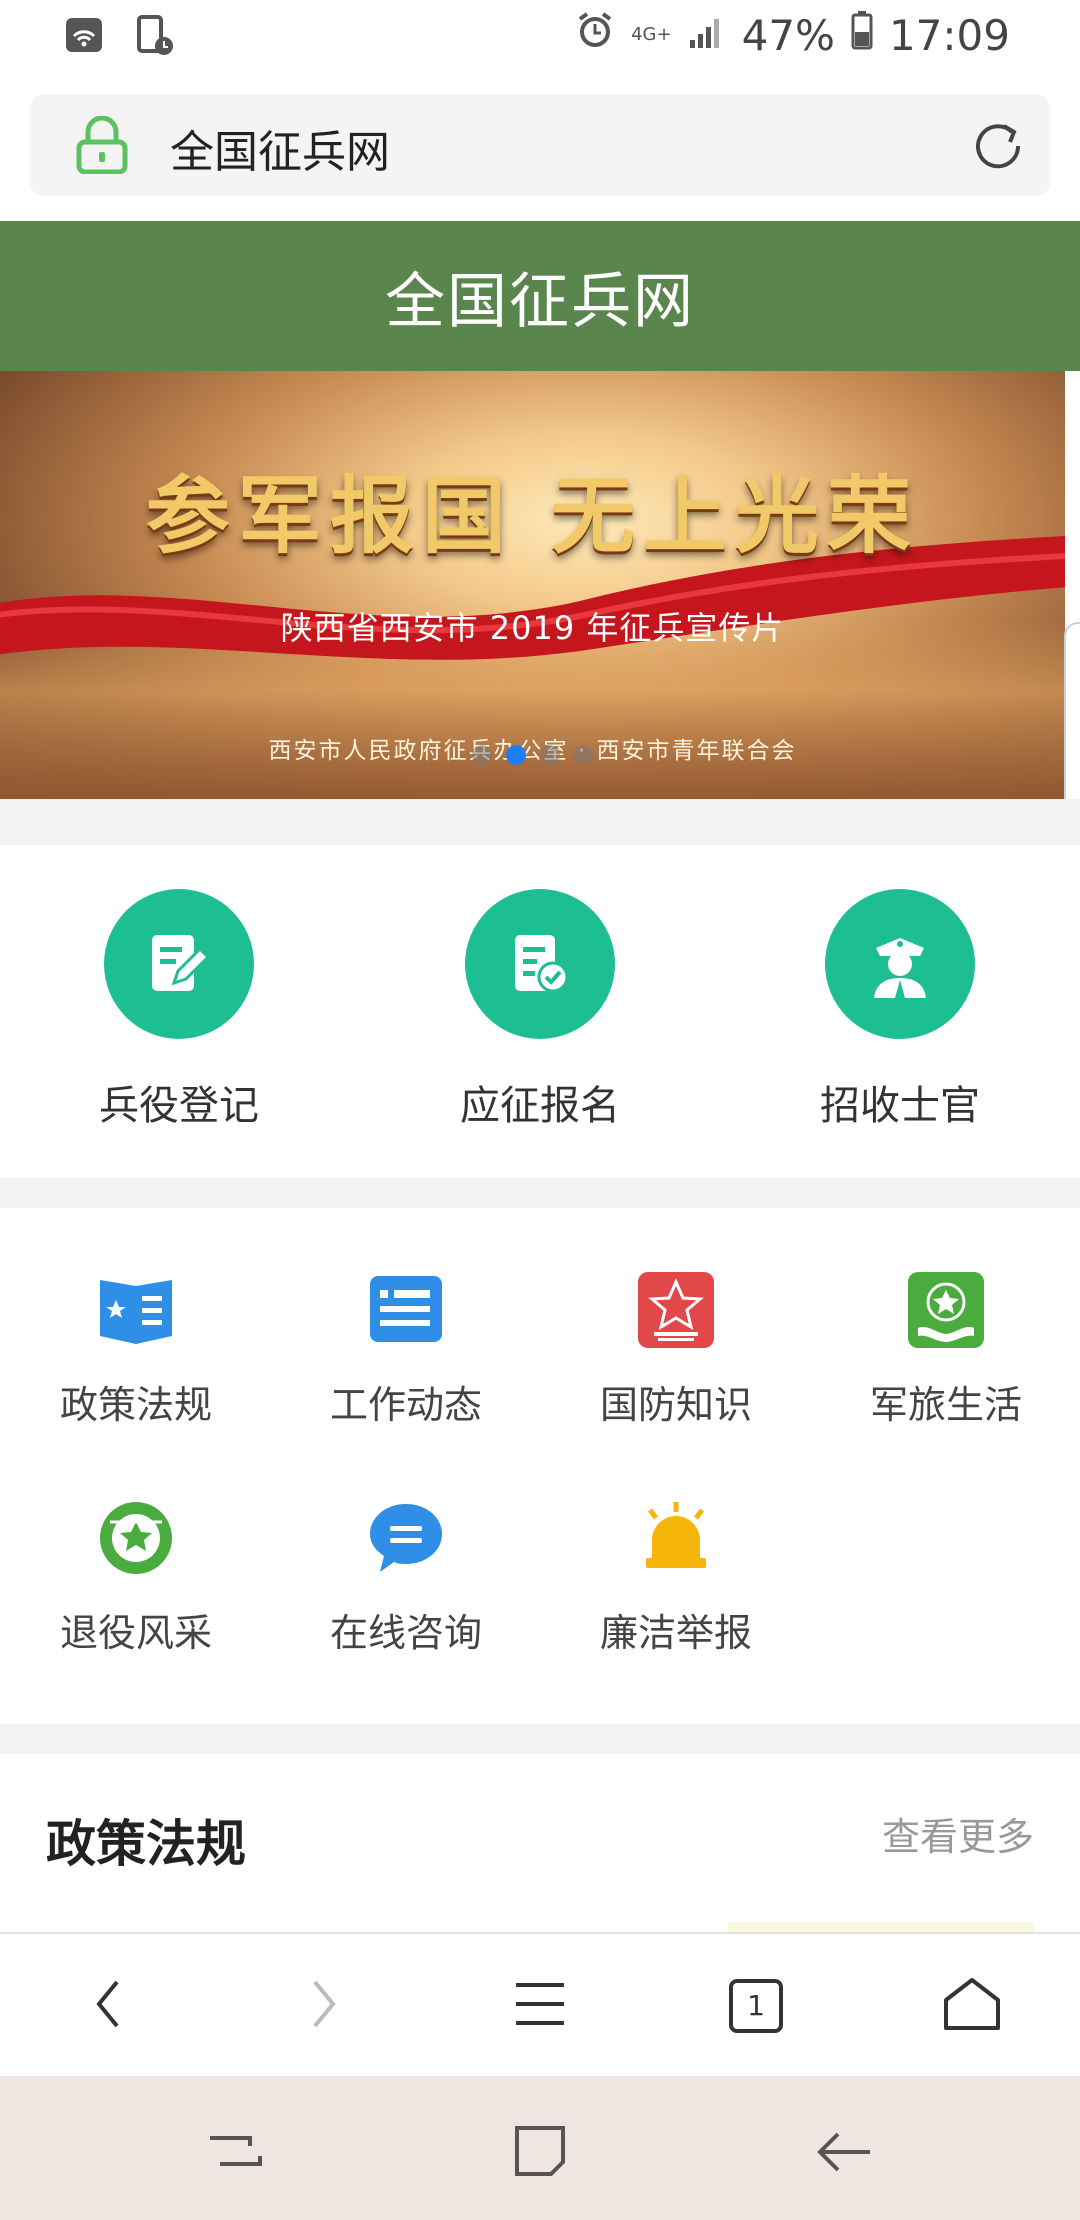  I want to click on home-icon, so click(972, 2006).